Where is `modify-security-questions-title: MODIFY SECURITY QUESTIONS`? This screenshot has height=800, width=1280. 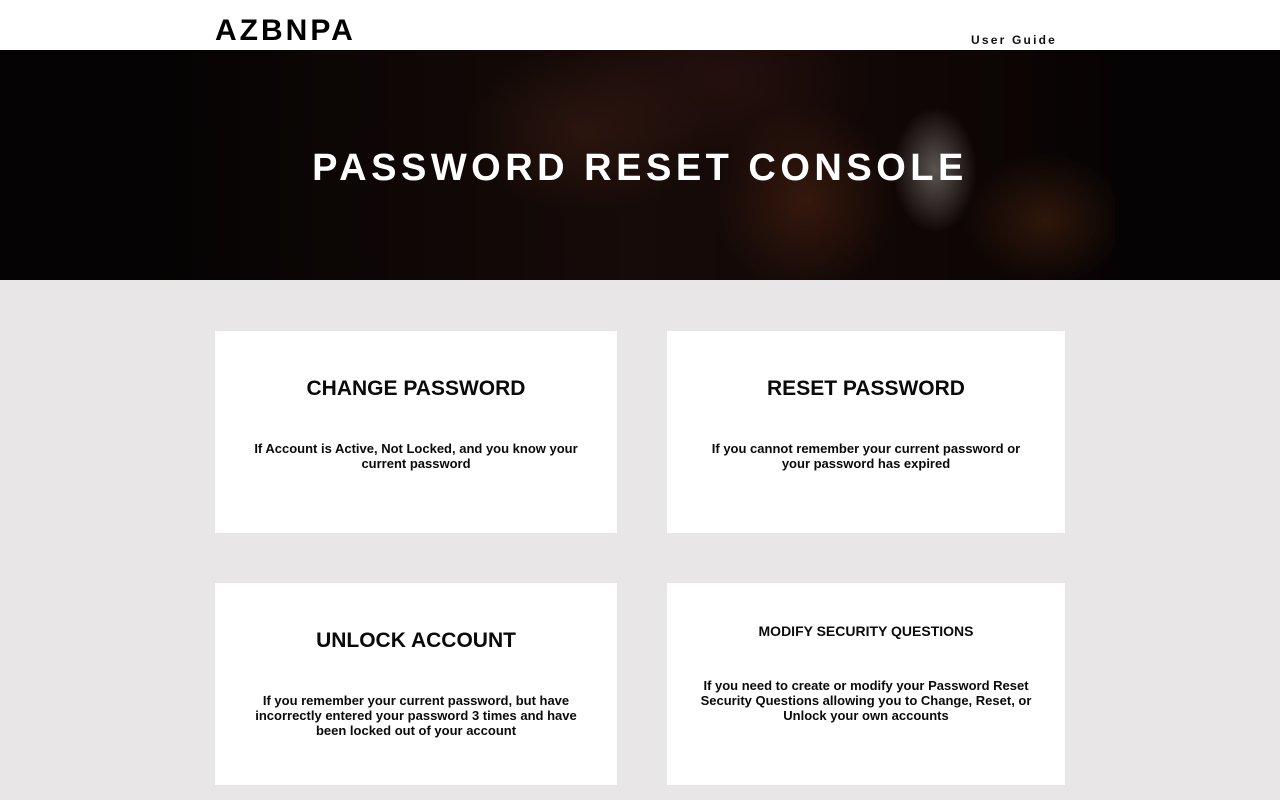
modify-security-questions-title: MODIFY SECURITY QUESTIONS is located at coordinates (866, 631).